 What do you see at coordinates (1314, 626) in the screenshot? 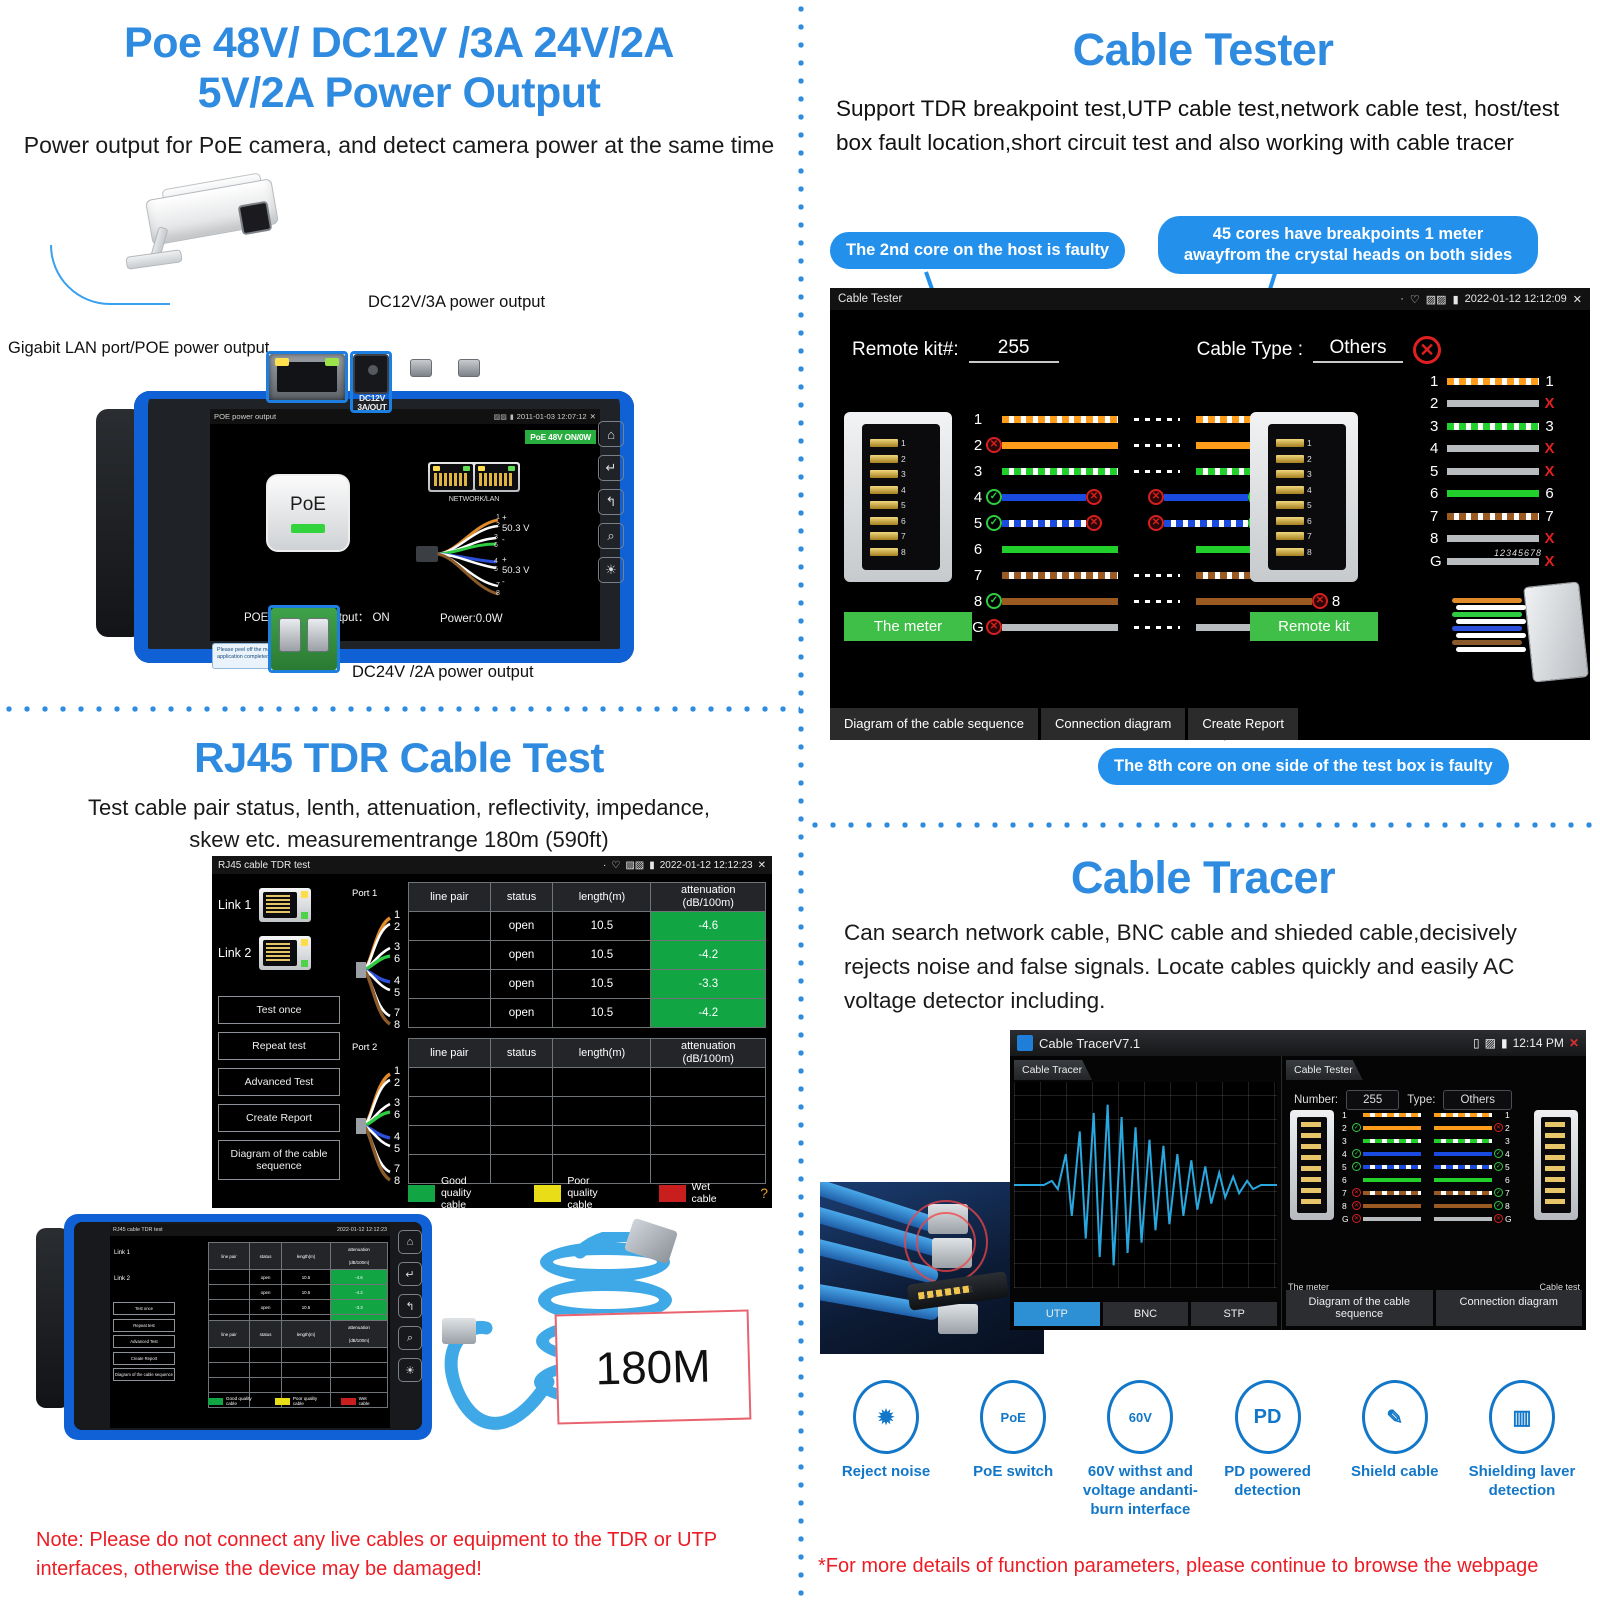
I see `remote-kit-button: Remote kit` at bounding box center [1314, 626].